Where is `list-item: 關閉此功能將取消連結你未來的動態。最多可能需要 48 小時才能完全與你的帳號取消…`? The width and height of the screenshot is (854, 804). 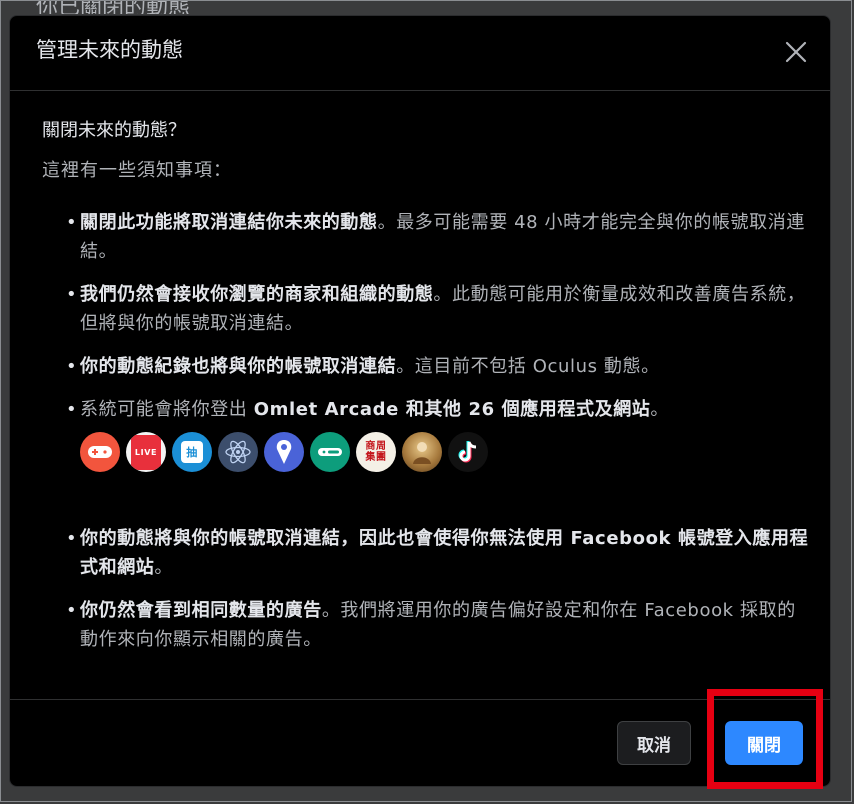 list-item: 關閉此功能將取消連結你未來的動態。最多可能需要 48 小時才能完全與你的帳號取消… is located at coordinates (438, 237).